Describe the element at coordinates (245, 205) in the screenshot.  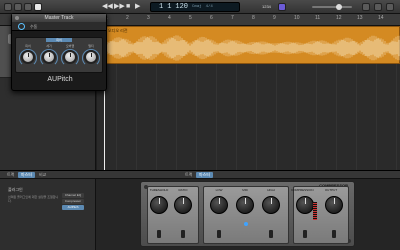
I see `mid-knob` at that location.